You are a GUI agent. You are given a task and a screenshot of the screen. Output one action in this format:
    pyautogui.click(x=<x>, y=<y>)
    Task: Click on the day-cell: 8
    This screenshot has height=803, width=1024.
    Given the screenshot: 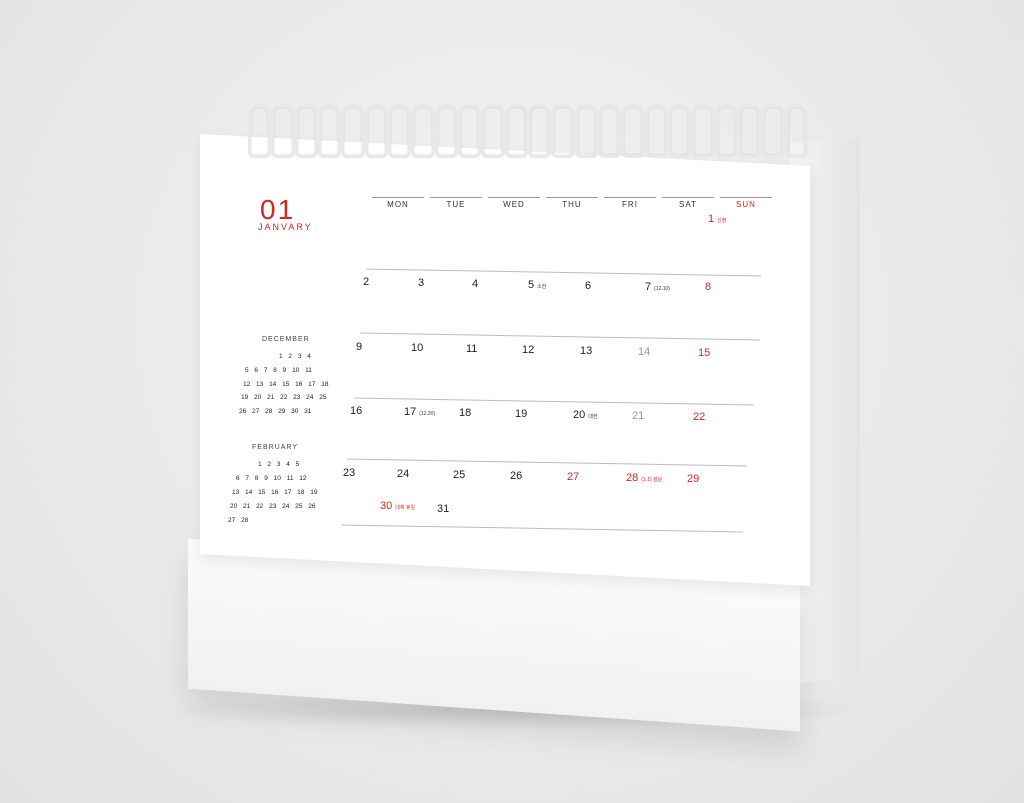 What is the action you would take?
    pyautogui.click(x=708, y=287)
    